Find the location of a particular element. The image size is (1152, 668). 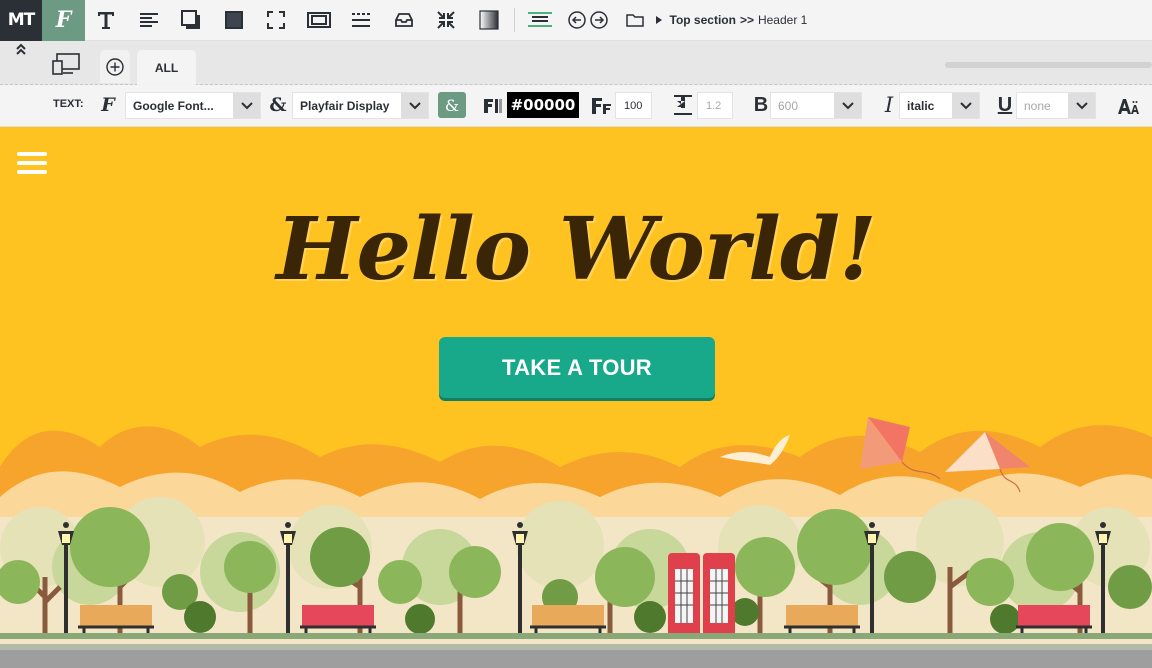

add-tab-button is located at coordinates (115, 66).